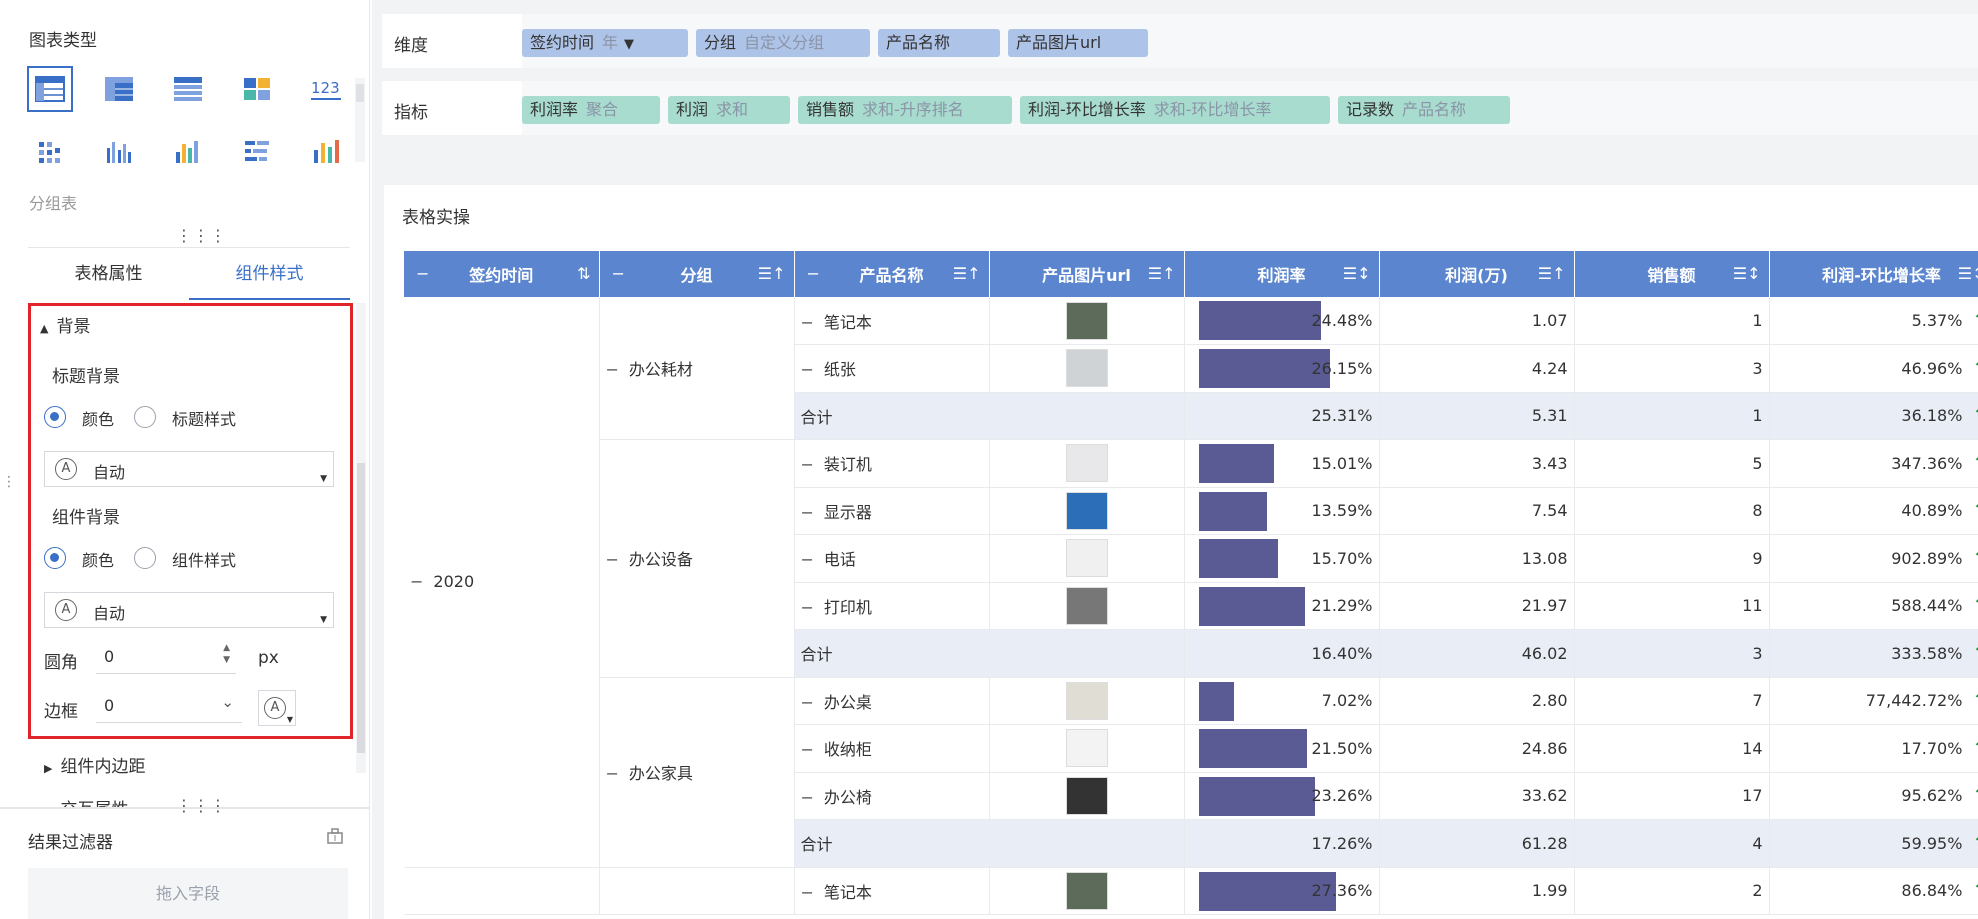  I want to click on header-profit-rate: 利润率 ☰↕, so click(1282, 274).